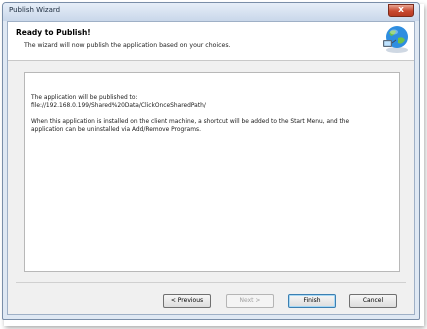 The width and height of the screenshot is (427, 329). What do you see at coordinates (187, 301) in the screenshot?
I see `previous-button: < Previous` at bounding box center [187, 301].